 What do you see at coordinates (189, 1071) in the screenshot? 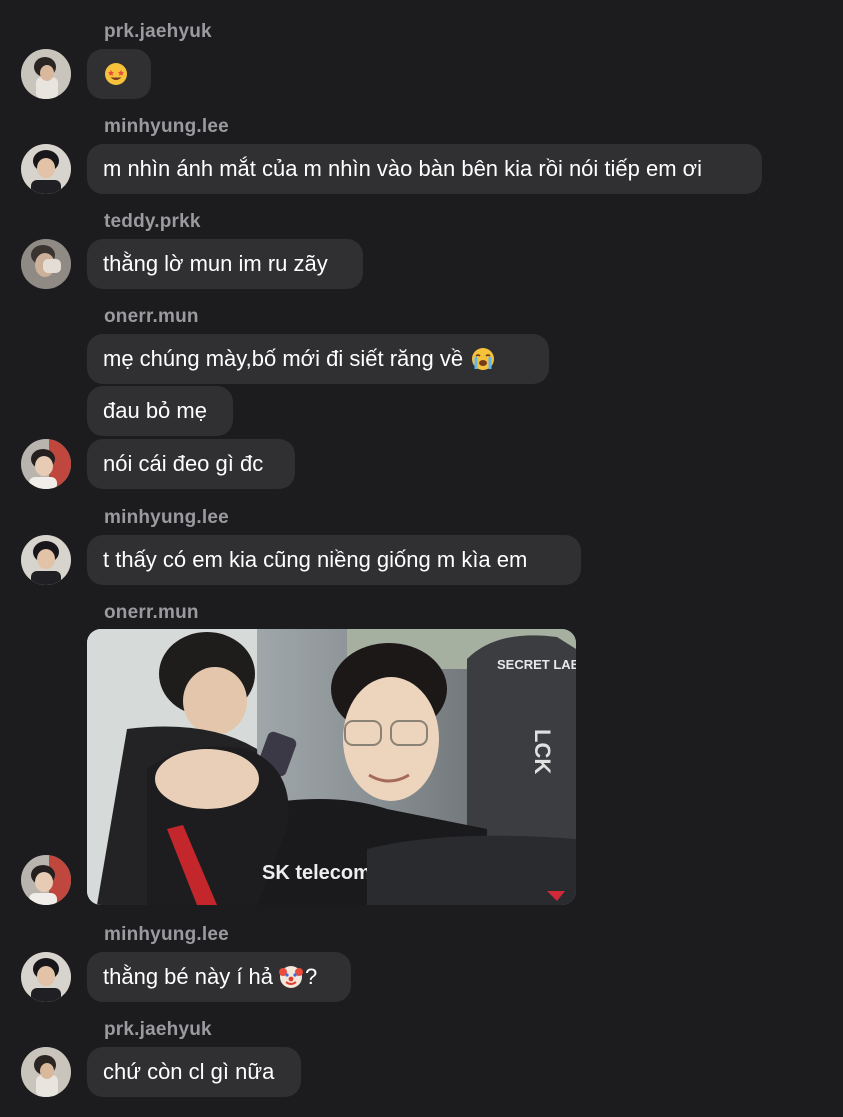
I see `message-text: chứ còn cl gì nữa` at bounding box center [189, 1071].